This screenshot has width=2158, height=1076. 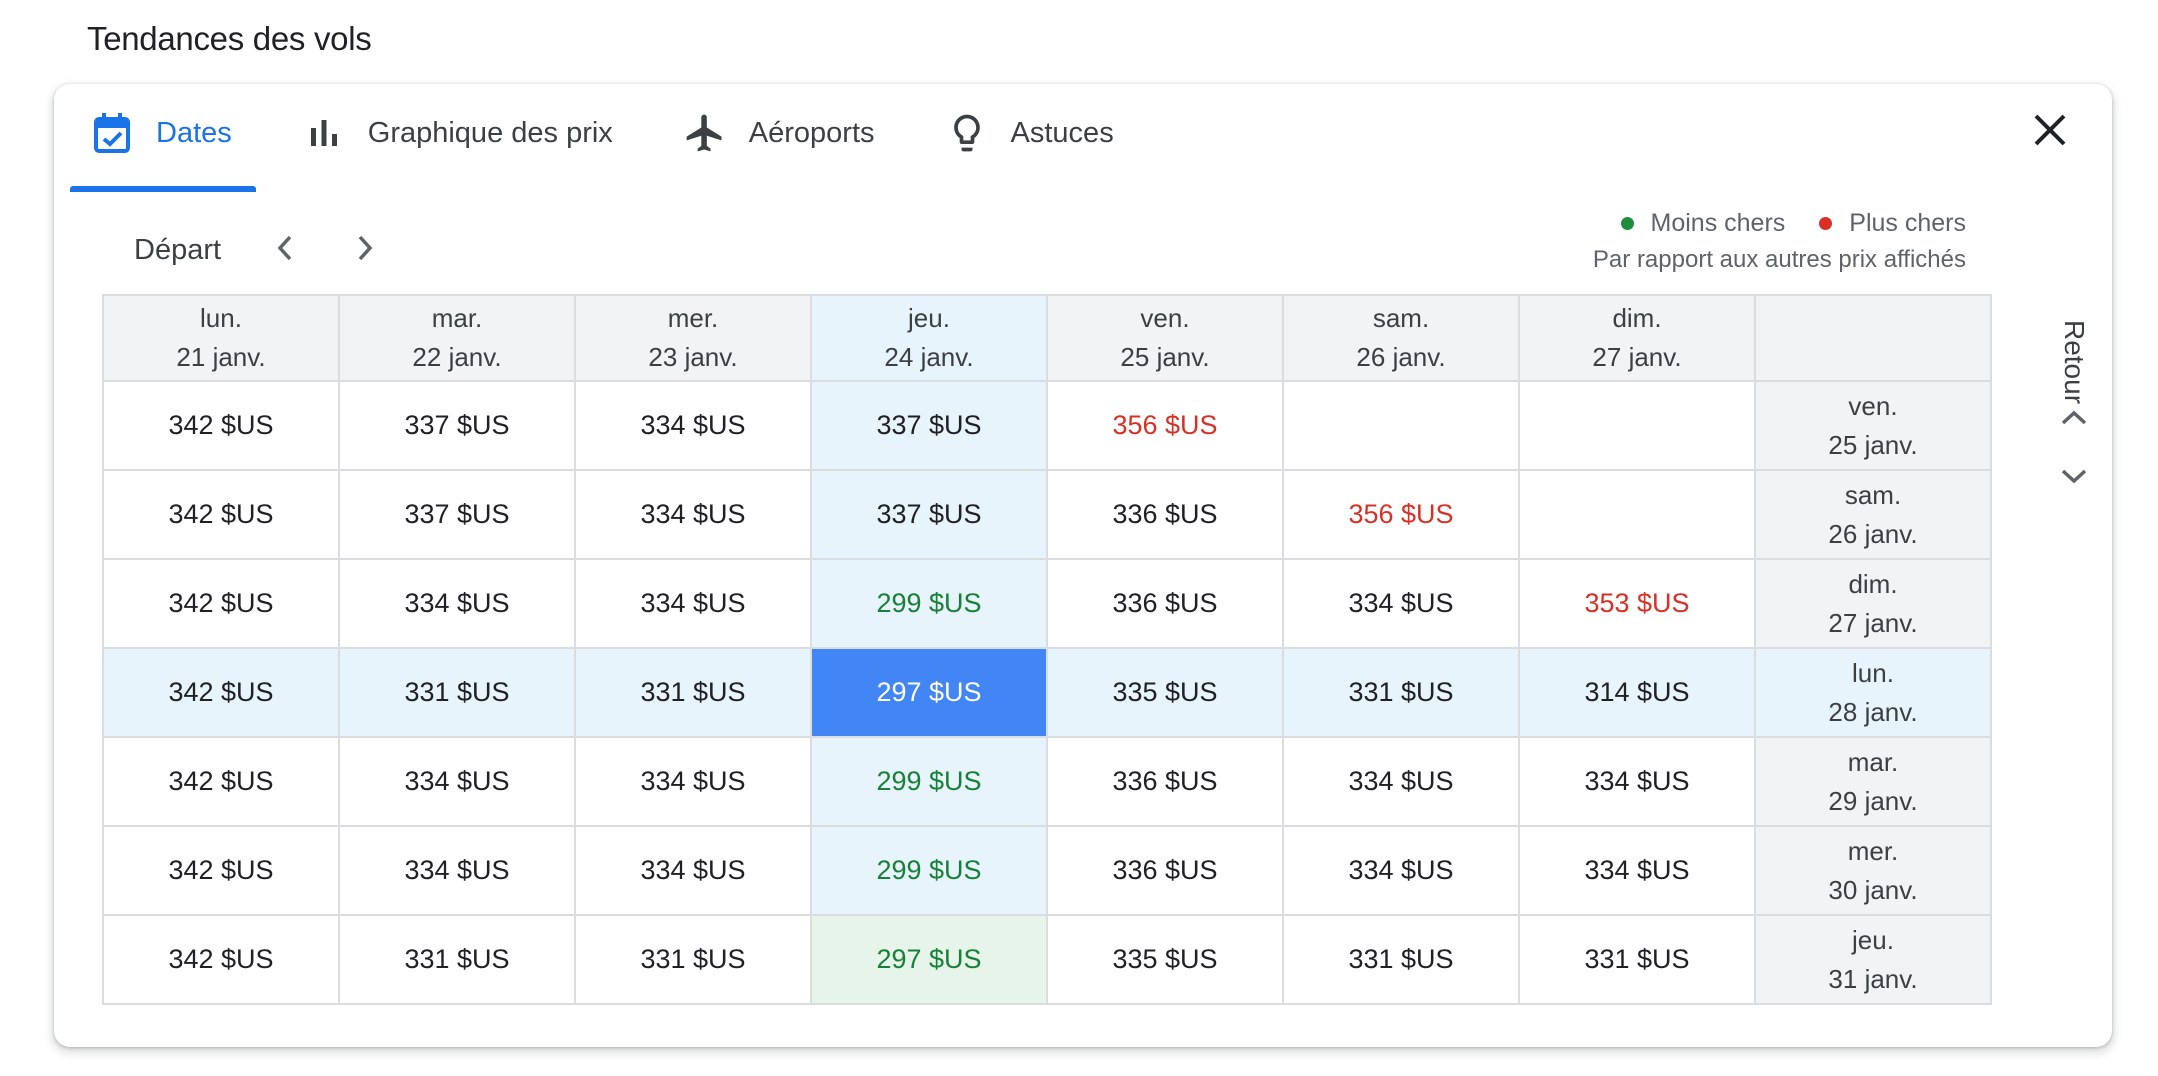 What do you see at coordinates (1873, 533) in the screenshot?
I see `row-date: 26 janv.` at bounding box center [1873, 533].